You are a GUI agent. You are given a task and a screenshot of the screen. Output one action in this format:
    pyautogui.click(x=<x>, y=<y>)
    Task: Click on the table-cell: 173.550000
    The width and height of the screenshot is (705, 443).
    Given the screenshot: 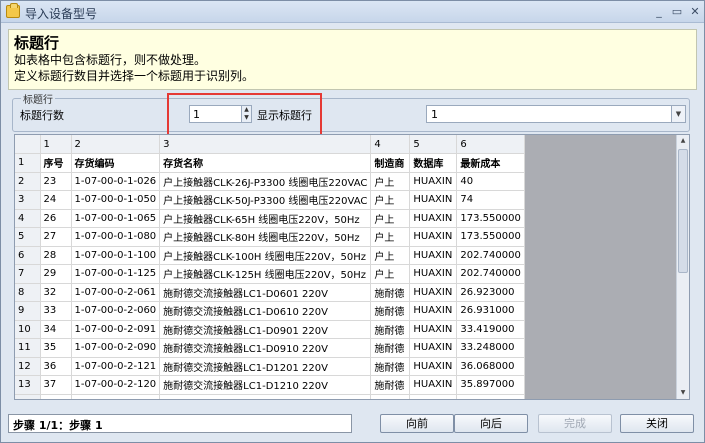 What is the action you would take?
    pyautogui.click(x=490, y=237)
    